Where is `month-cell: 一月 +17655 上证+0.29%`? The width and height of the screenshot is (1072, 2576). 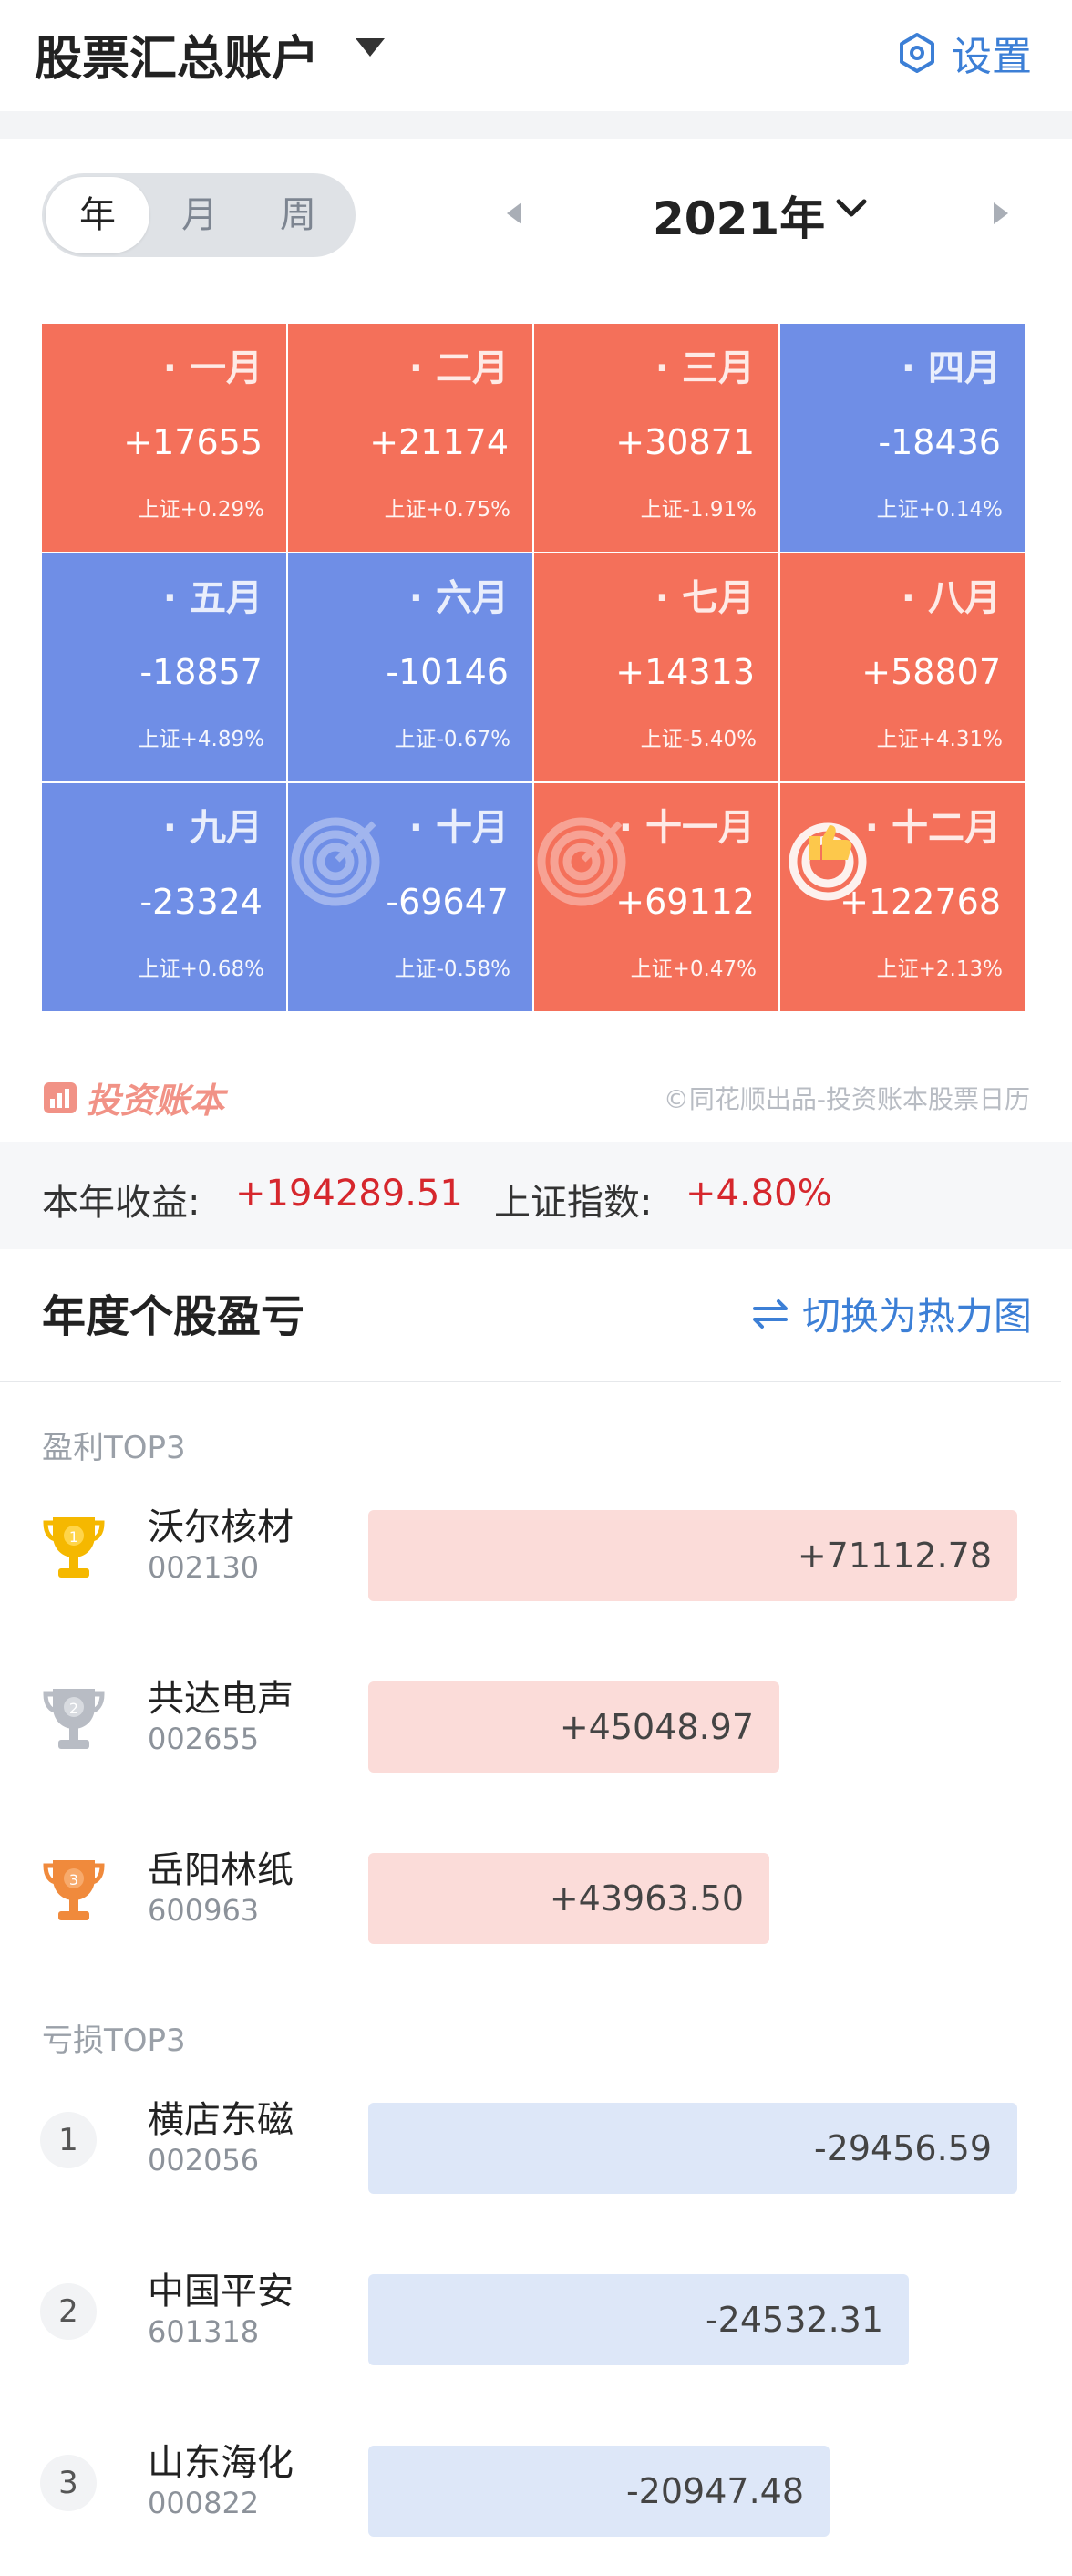 month-cell: 一月 +17655 上证+0.29% is located at coordinates (164, 438).